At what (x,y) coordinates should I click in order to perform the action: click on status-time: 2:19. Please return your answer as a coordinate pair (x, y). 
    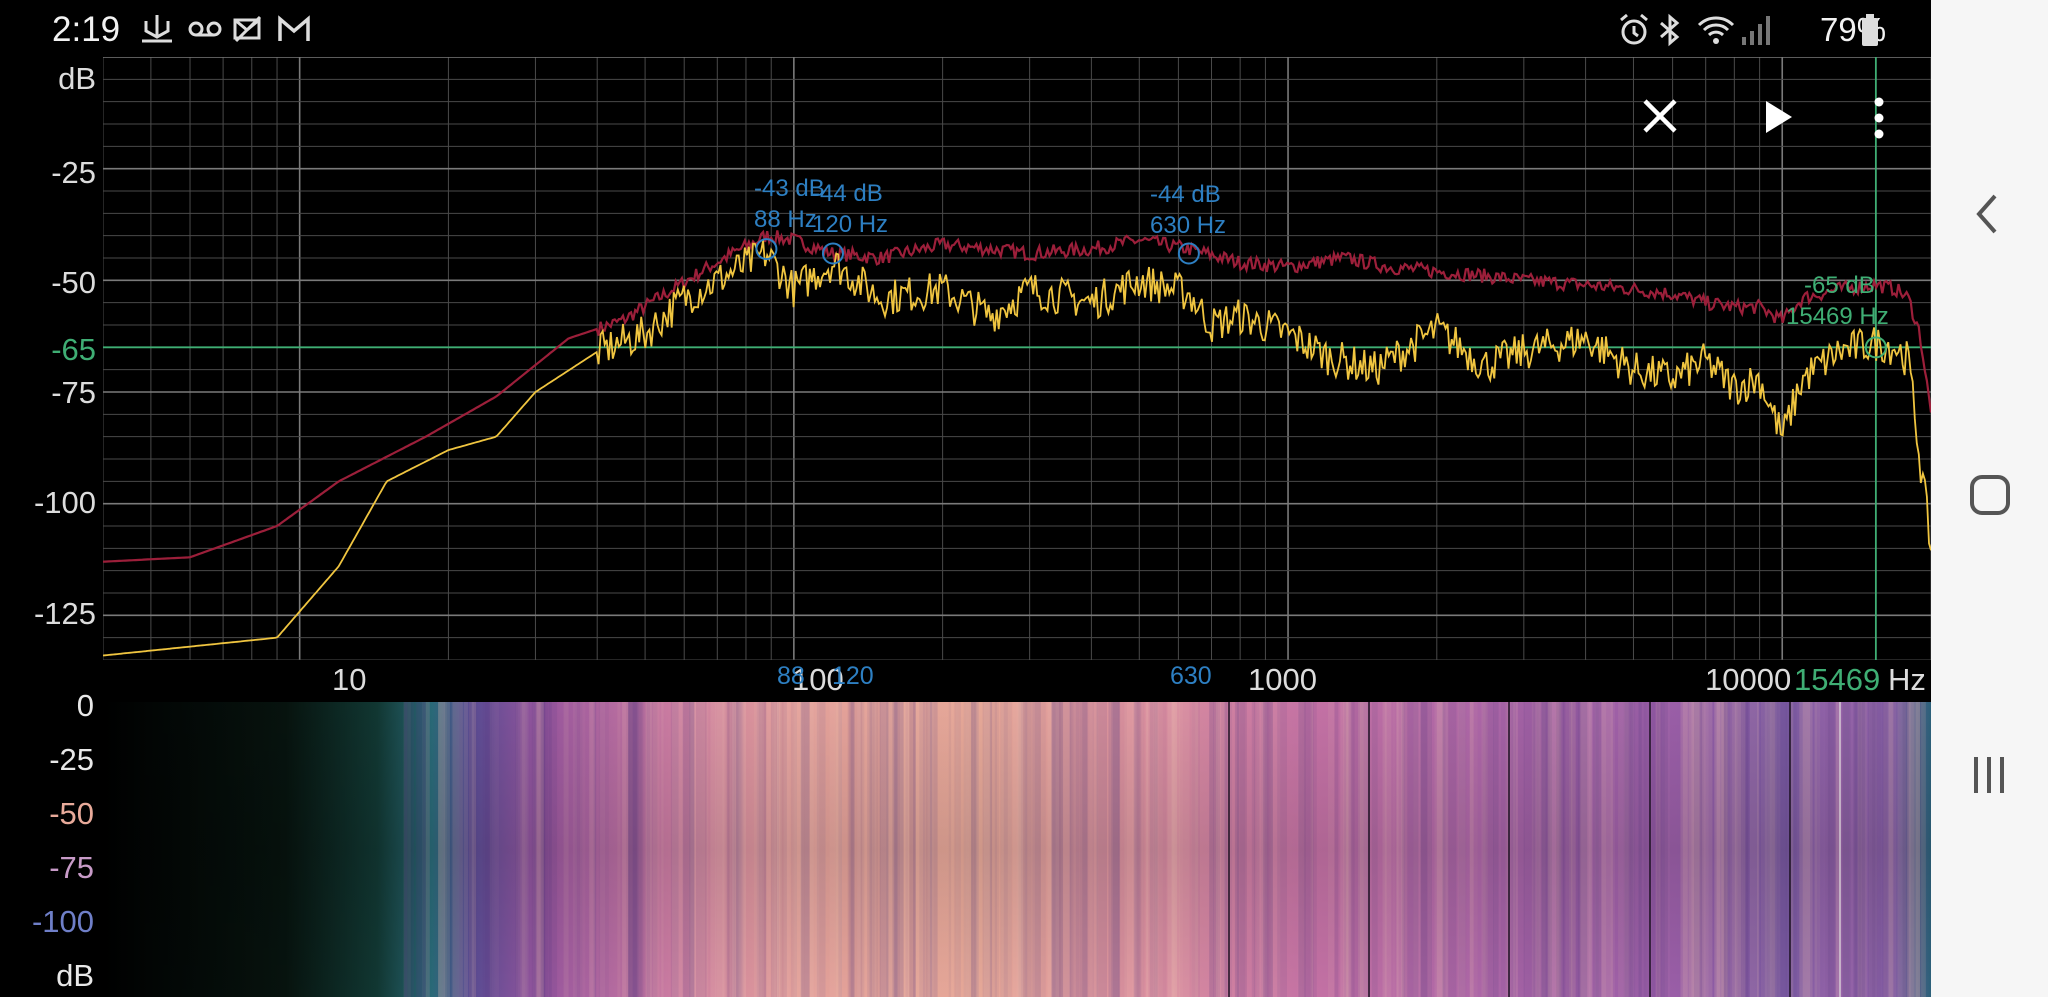
    Looking at the image, I should click on (86, 29).